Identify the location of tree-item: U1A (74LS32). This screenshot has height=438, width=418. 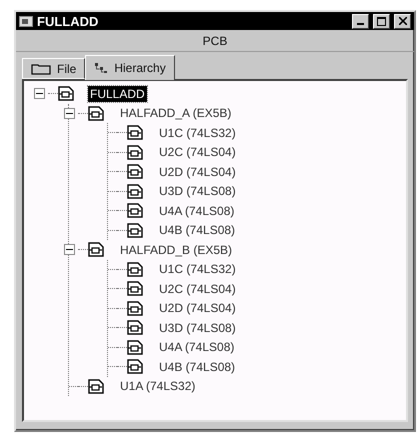
(158, 386).